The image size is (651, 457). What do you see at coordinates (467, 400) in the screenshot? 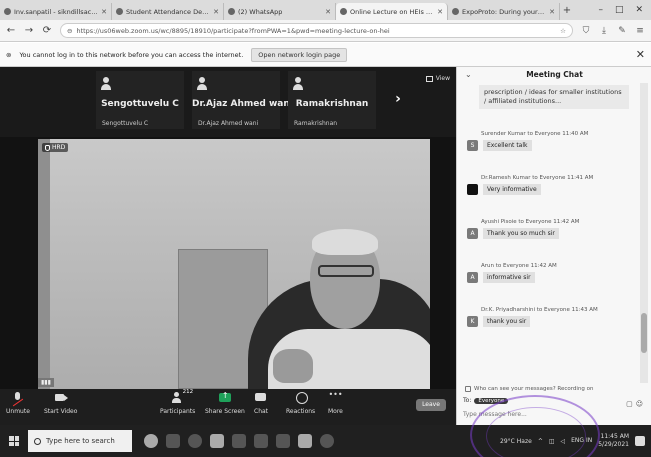
I see `chat-to-label: To:` at bounding box center [467, 400].